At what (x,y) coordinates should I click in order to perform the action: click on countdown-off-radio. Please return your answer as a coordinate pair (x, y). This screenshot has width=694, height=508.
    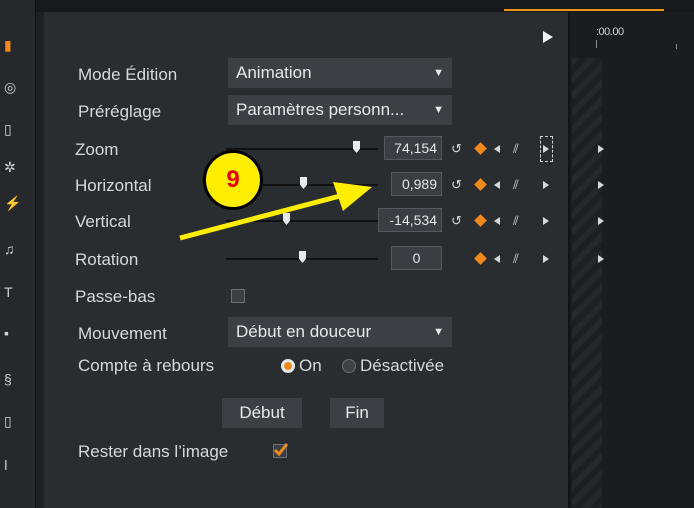
    Looking at the image, I should click on (349, 366).